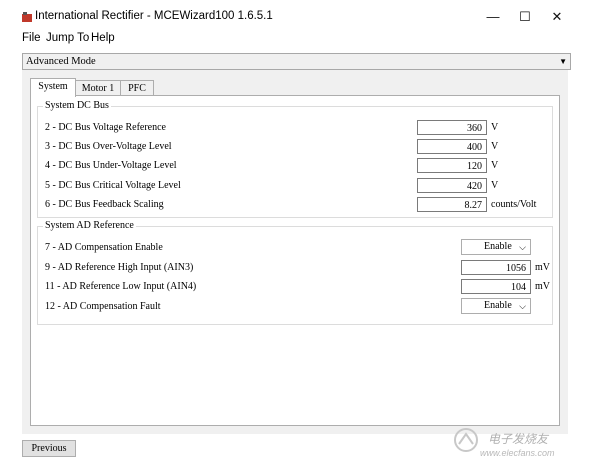 The image size is (597, 472). What do you see at coordinates (514, 204) in the screenshot?
I see `unit-label: counts/Volt` at bounding box center [514, 204].